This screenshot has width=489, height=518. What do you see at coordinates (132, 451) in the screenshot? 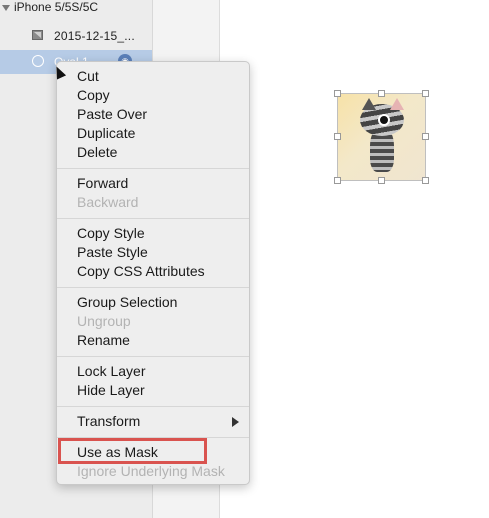
I see `use-as-mask-highlight` at bounding box center [132, 451].